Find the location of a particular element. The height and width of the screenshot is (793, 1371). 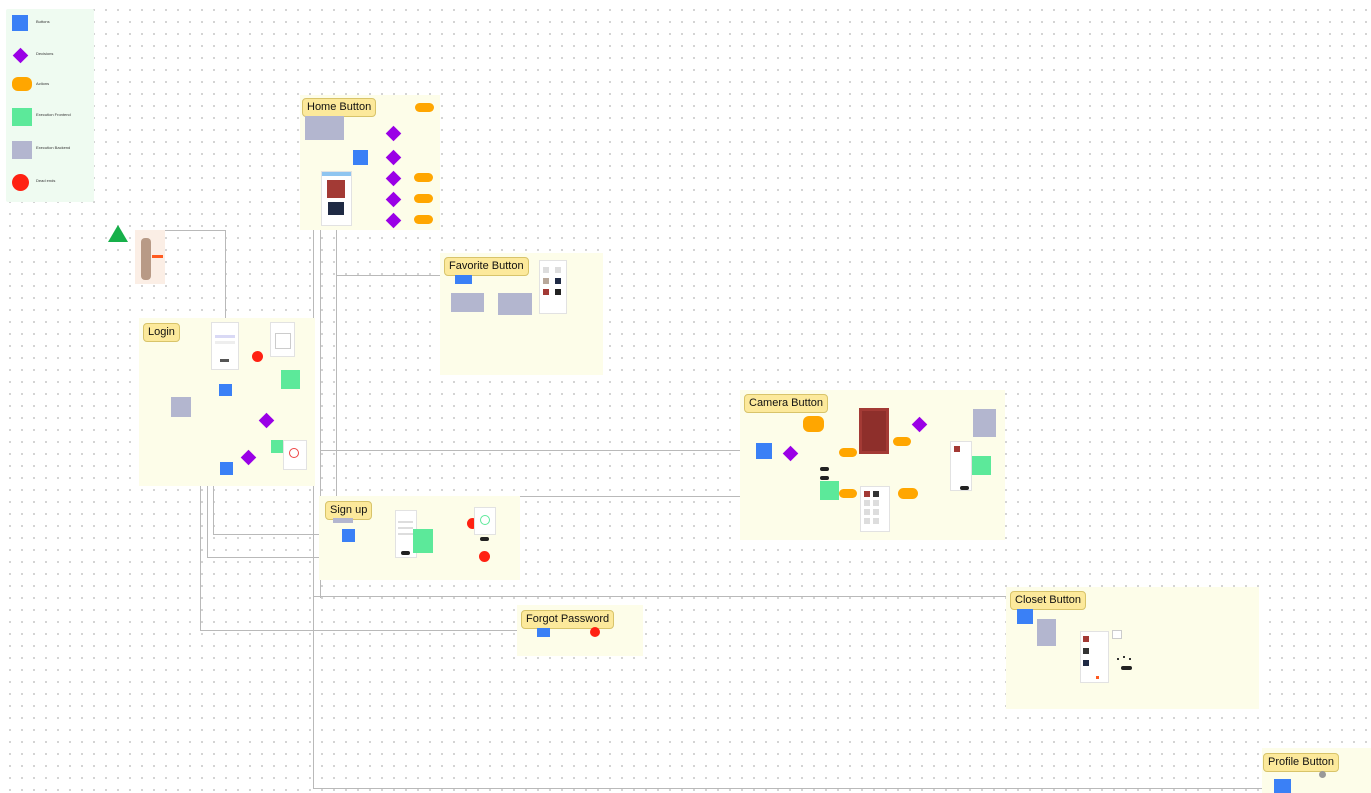

check-icon is located at coordinates (485, 520).